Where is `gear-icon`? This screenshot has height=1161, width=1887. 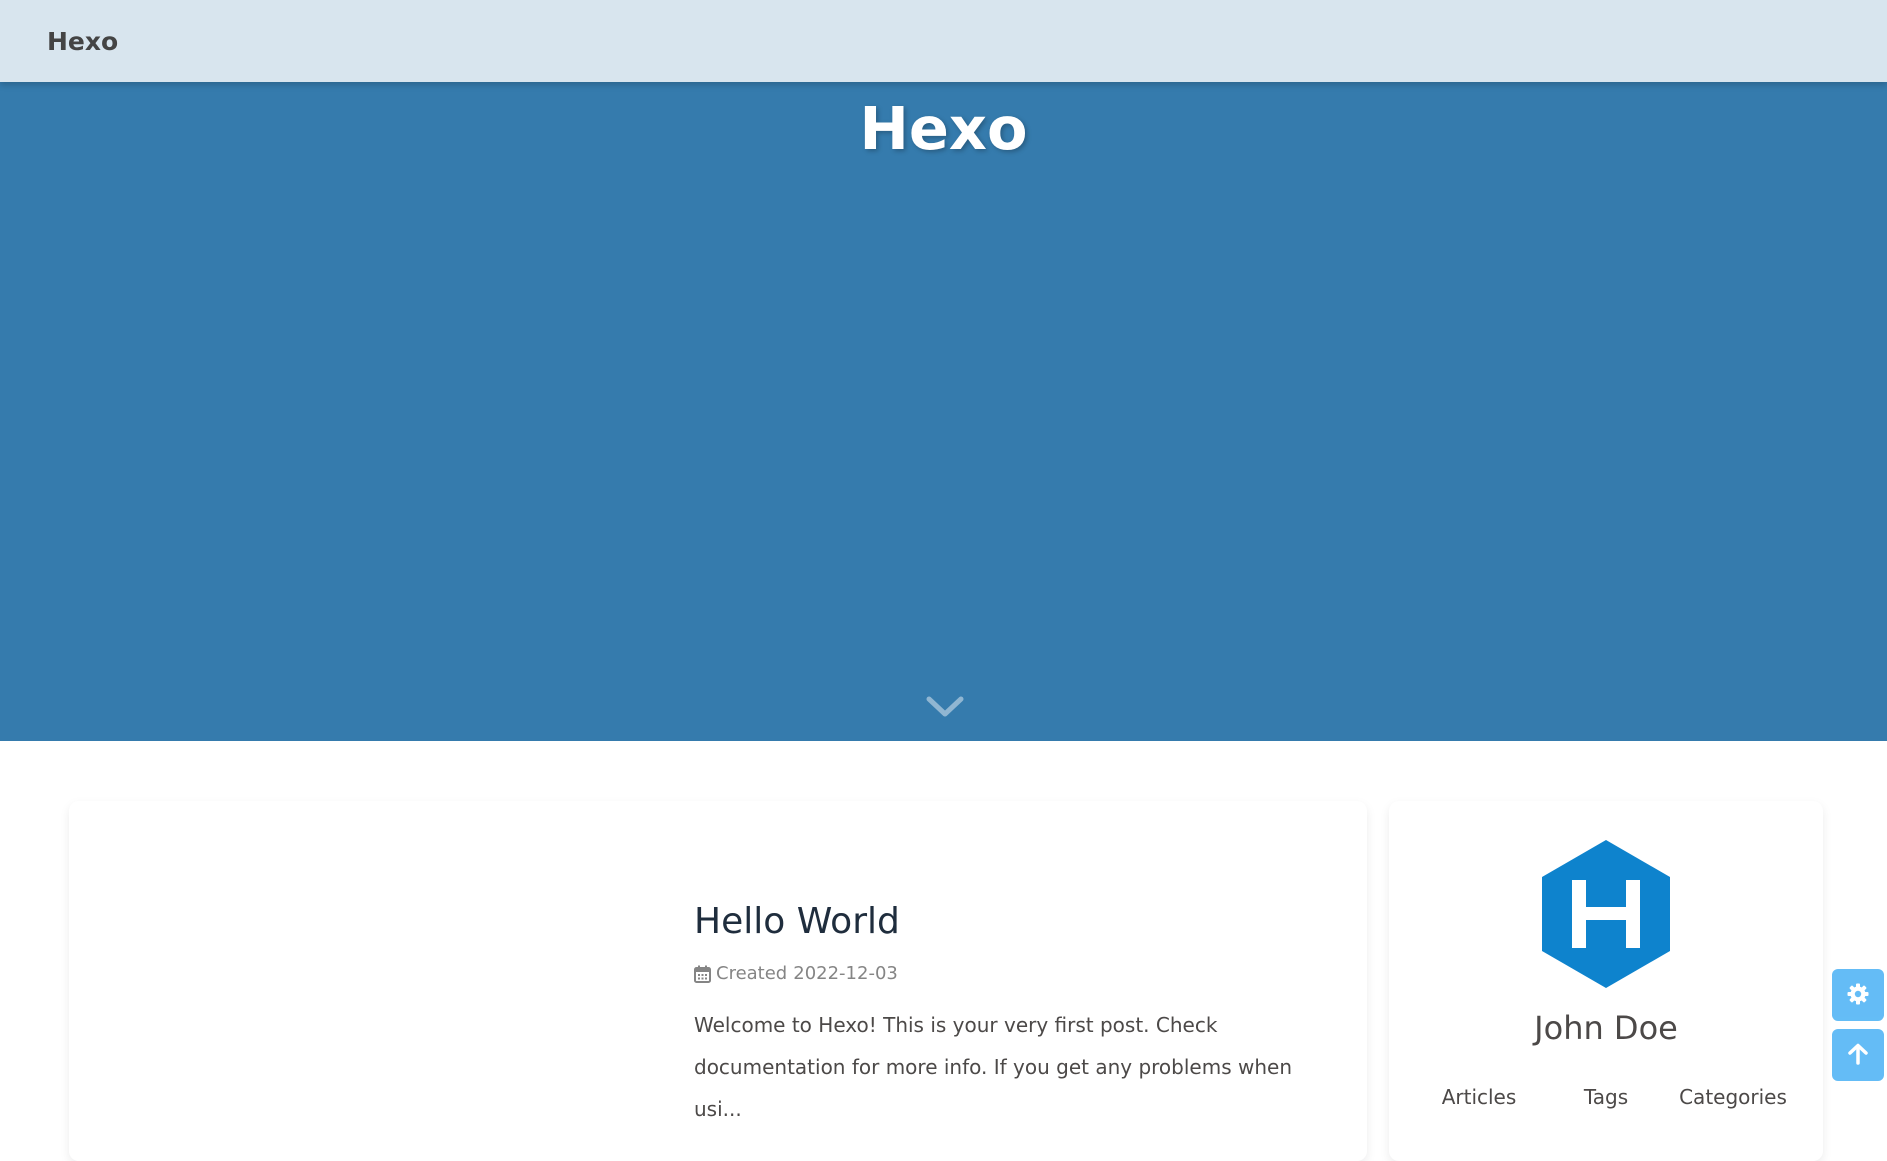
gear-icon is located at coordinates (1858, 995).